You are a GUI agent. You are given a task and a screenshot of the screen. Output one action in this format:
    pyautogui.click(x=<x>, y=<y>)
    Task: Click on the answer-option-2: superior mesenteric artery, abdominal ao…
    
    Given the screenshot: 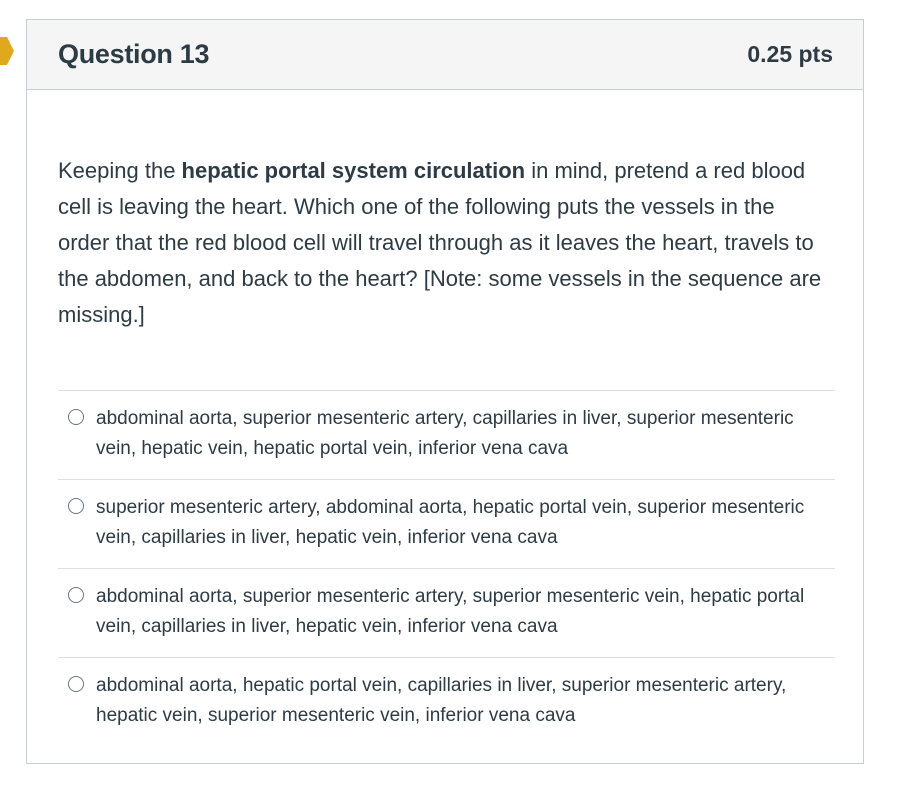 What is the action you would take?
    pyautogui.click(x=446, y=523)
    